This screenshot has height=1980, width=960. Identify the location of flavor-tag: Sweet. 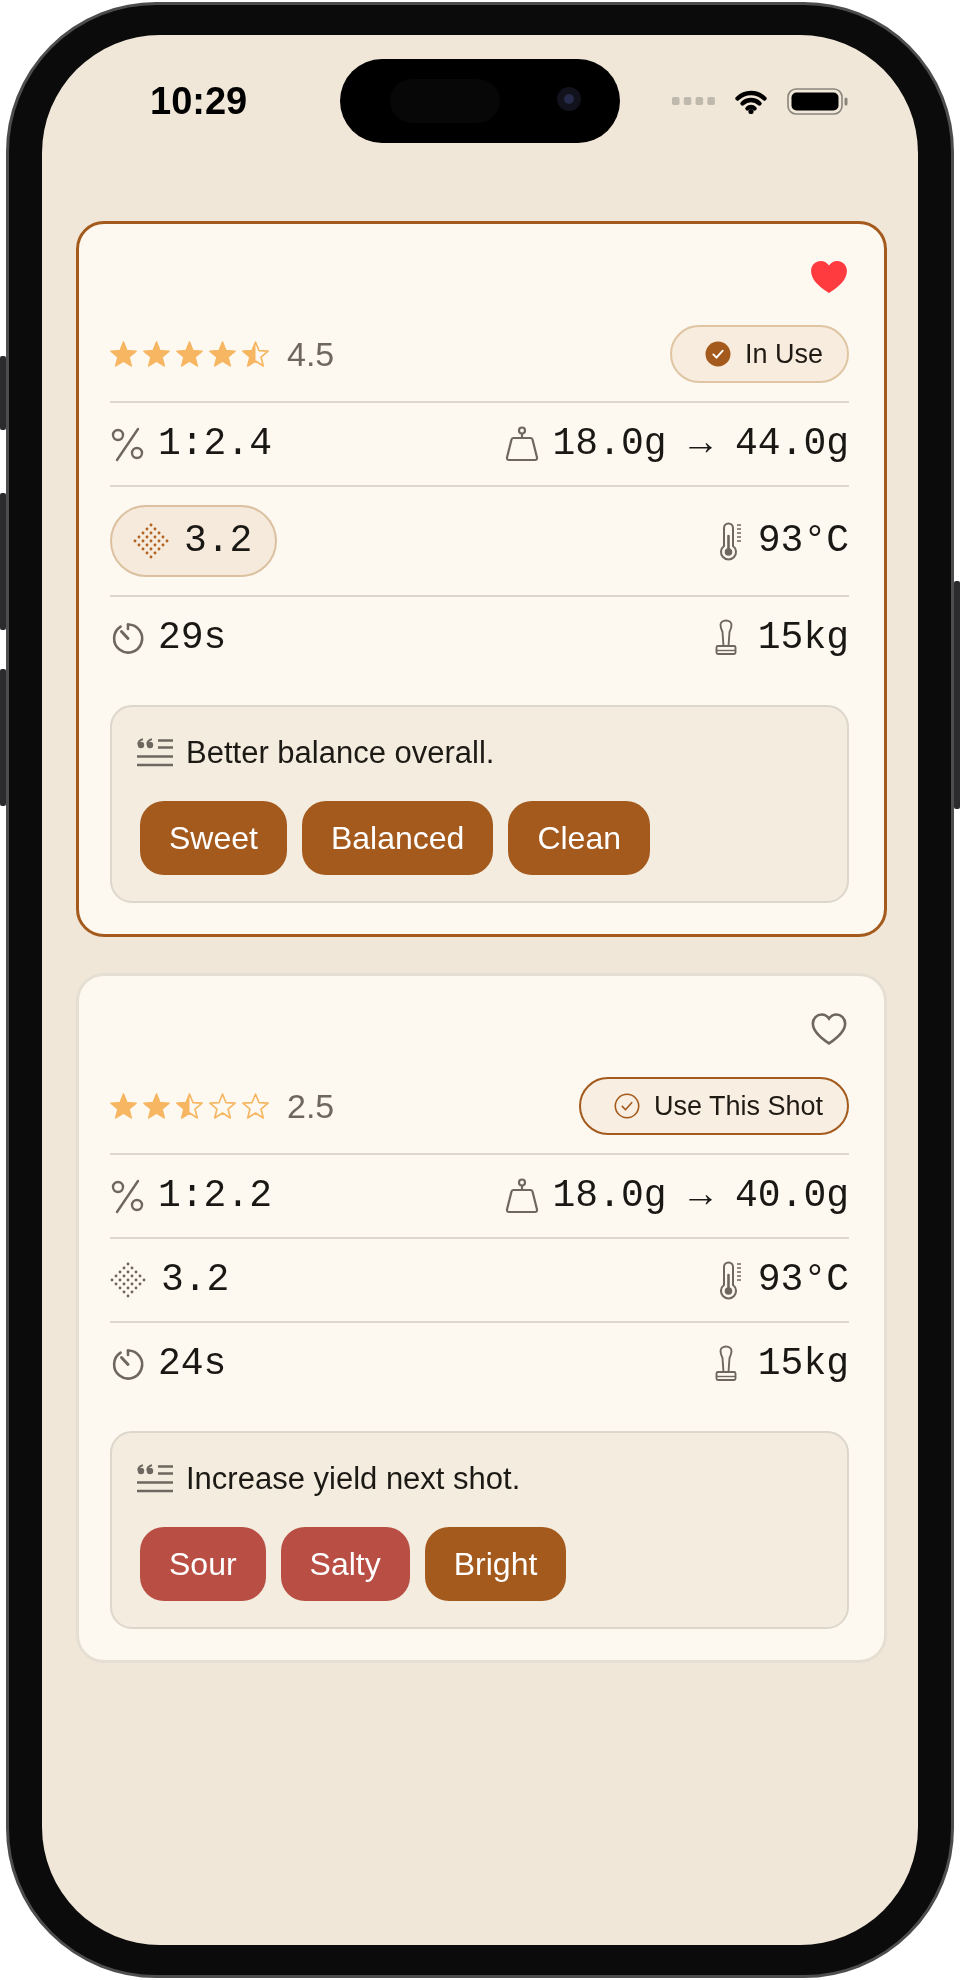
(213, 838).